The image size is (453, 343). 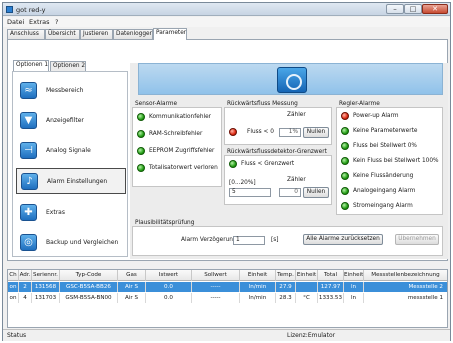 What do you see at coordinates (15, 22) in the screenshot?
I see `menu-datei: Datei` at bounding box center [15, 22].